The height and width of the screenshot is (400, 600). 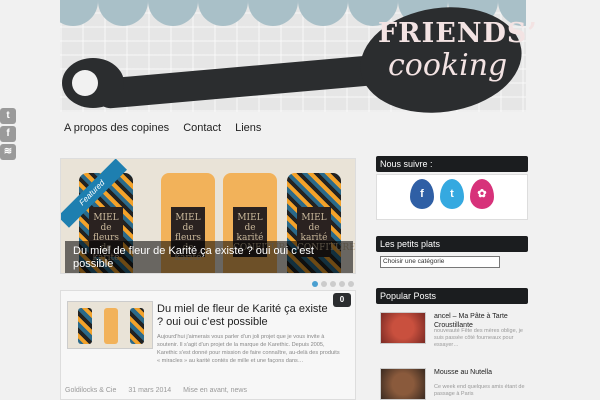 What do you see at coordinates (116, 128) in the screenshot?
I see `nav-item-about: A propos des copines` at bounding box center [116, 128].